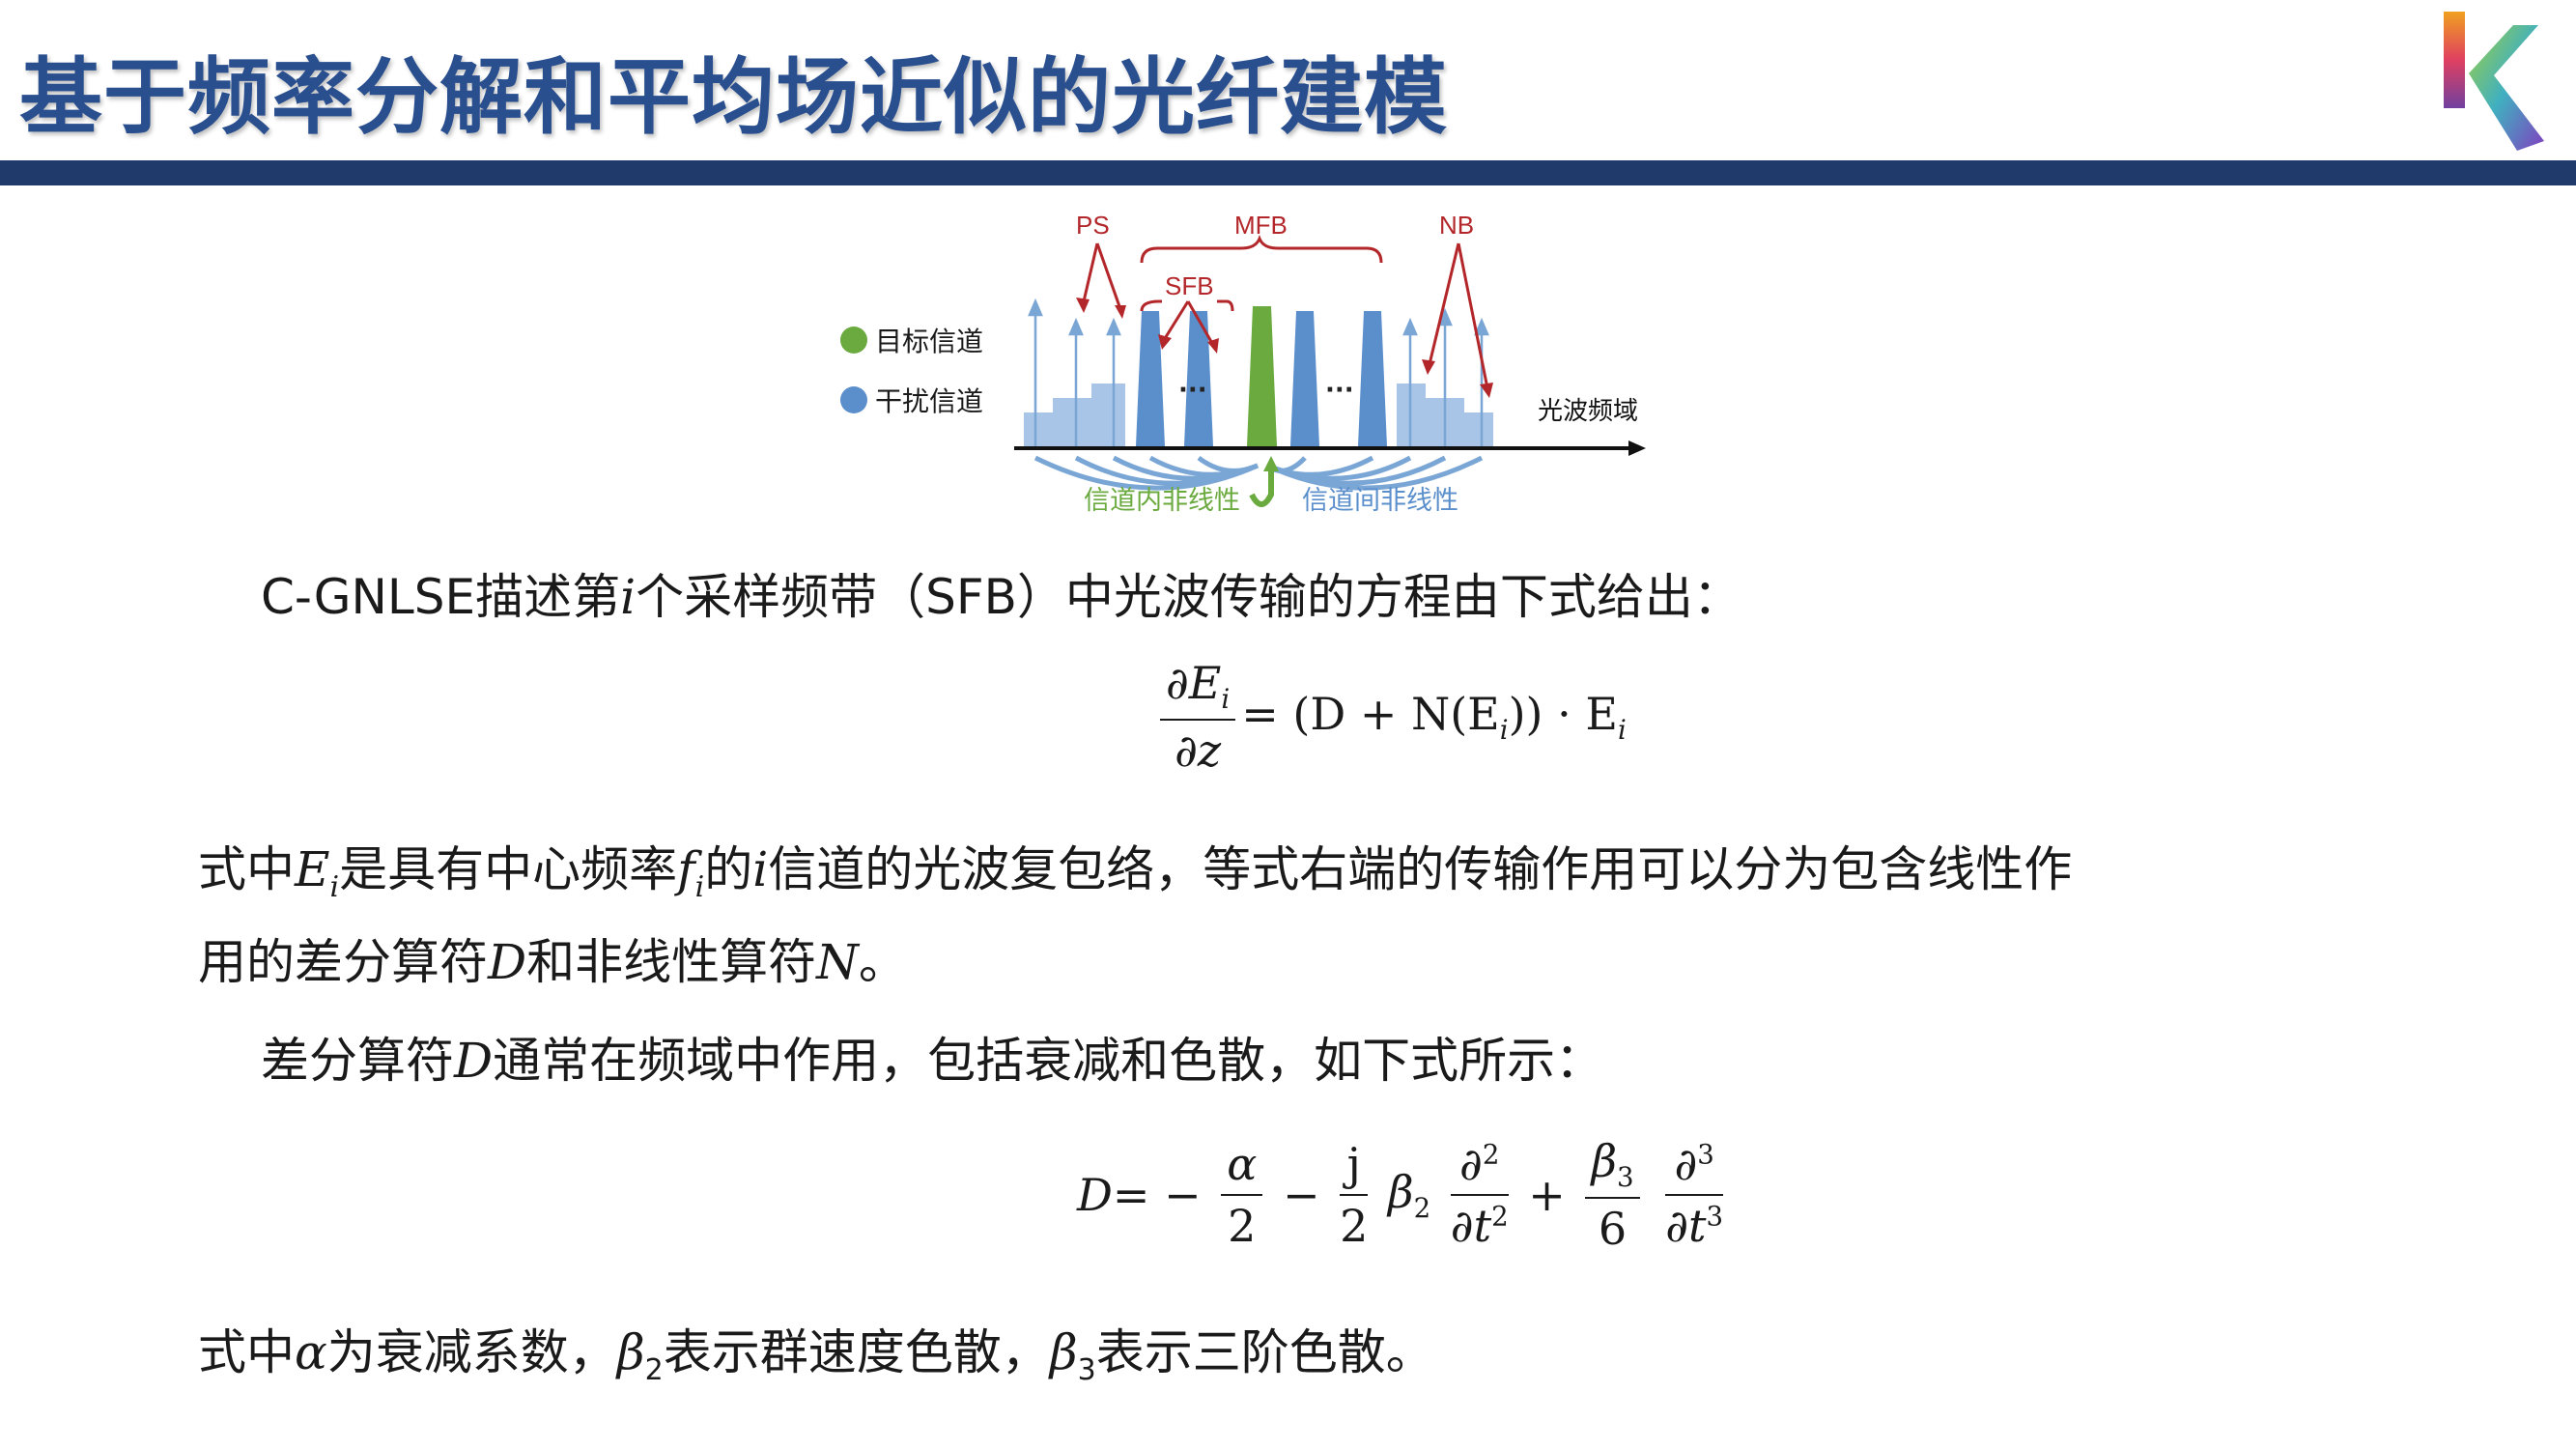 The width and height of the screenshot is (2576, 1449). I want to click on para-coefficients: 式中α为衰减系数，β2表示群速度色散，β3表示三阶色散。, so click(816, 1355).